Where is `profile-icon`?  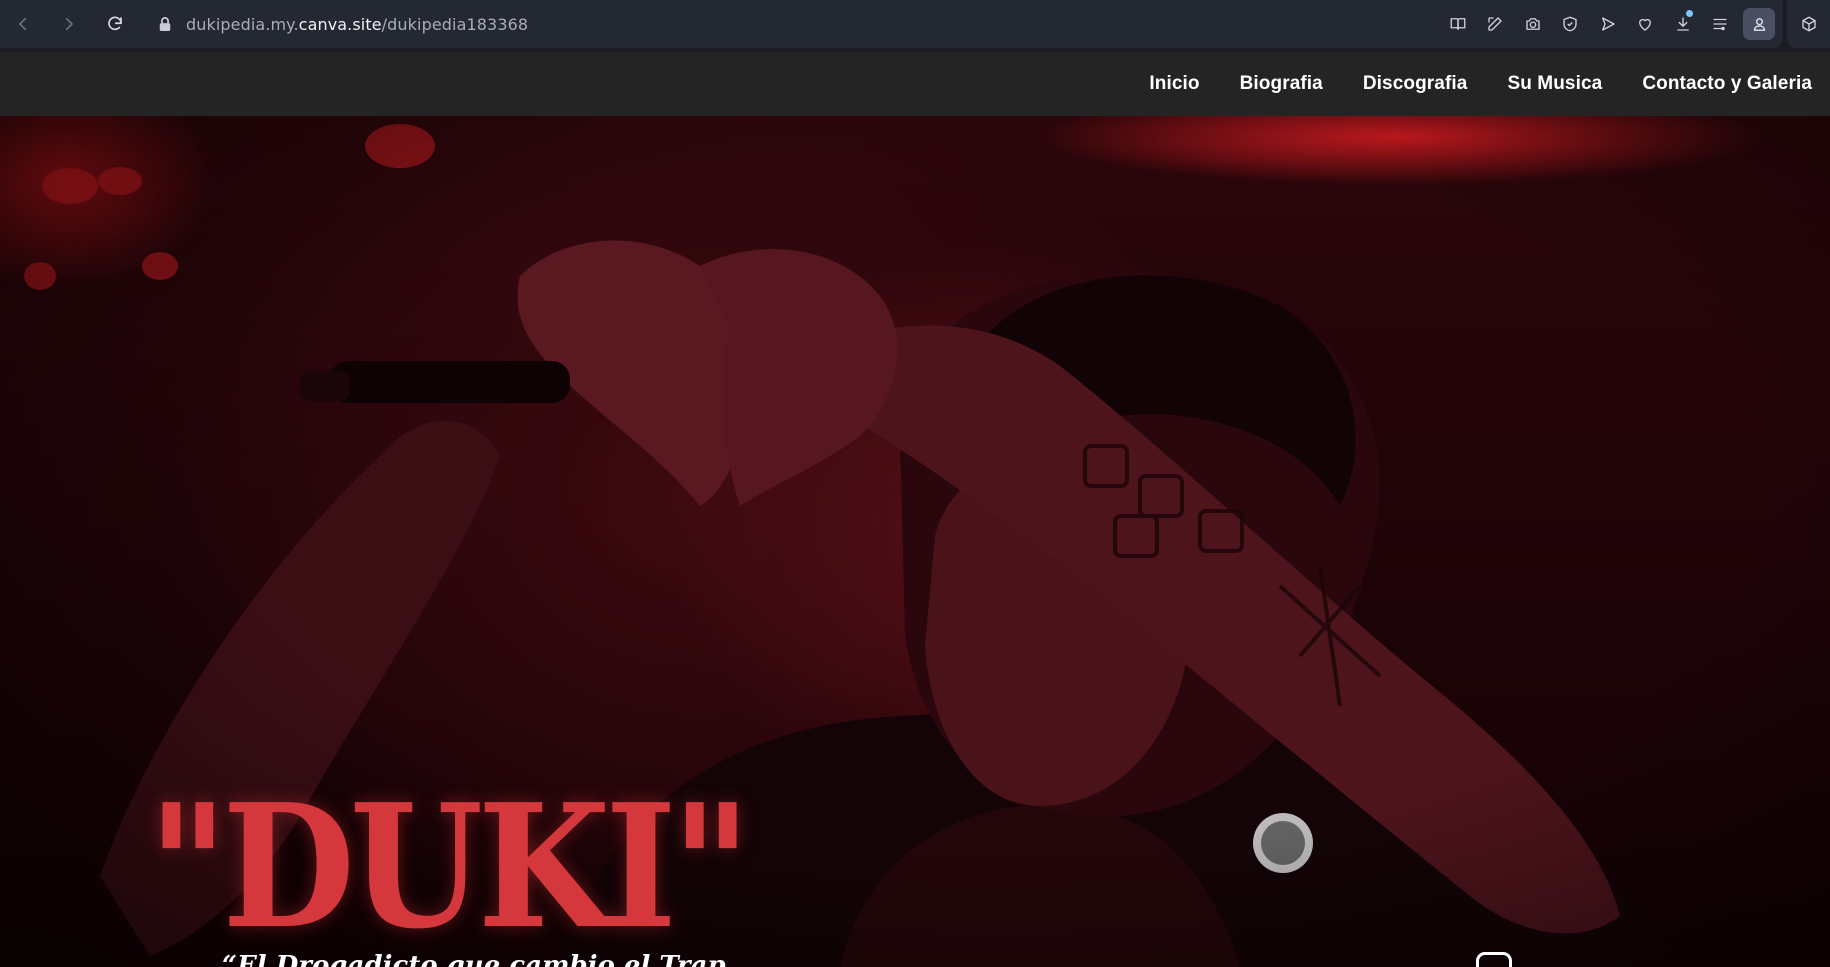 profile-icon is located at coordinates (1759, 24).